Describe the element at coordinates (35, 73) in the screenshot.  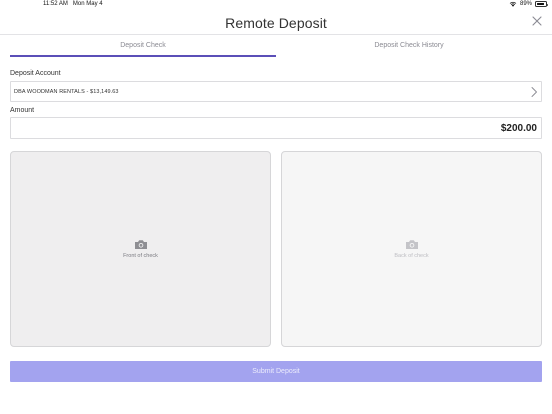
I see `deposit-account-label: Deposit Account` at that location.